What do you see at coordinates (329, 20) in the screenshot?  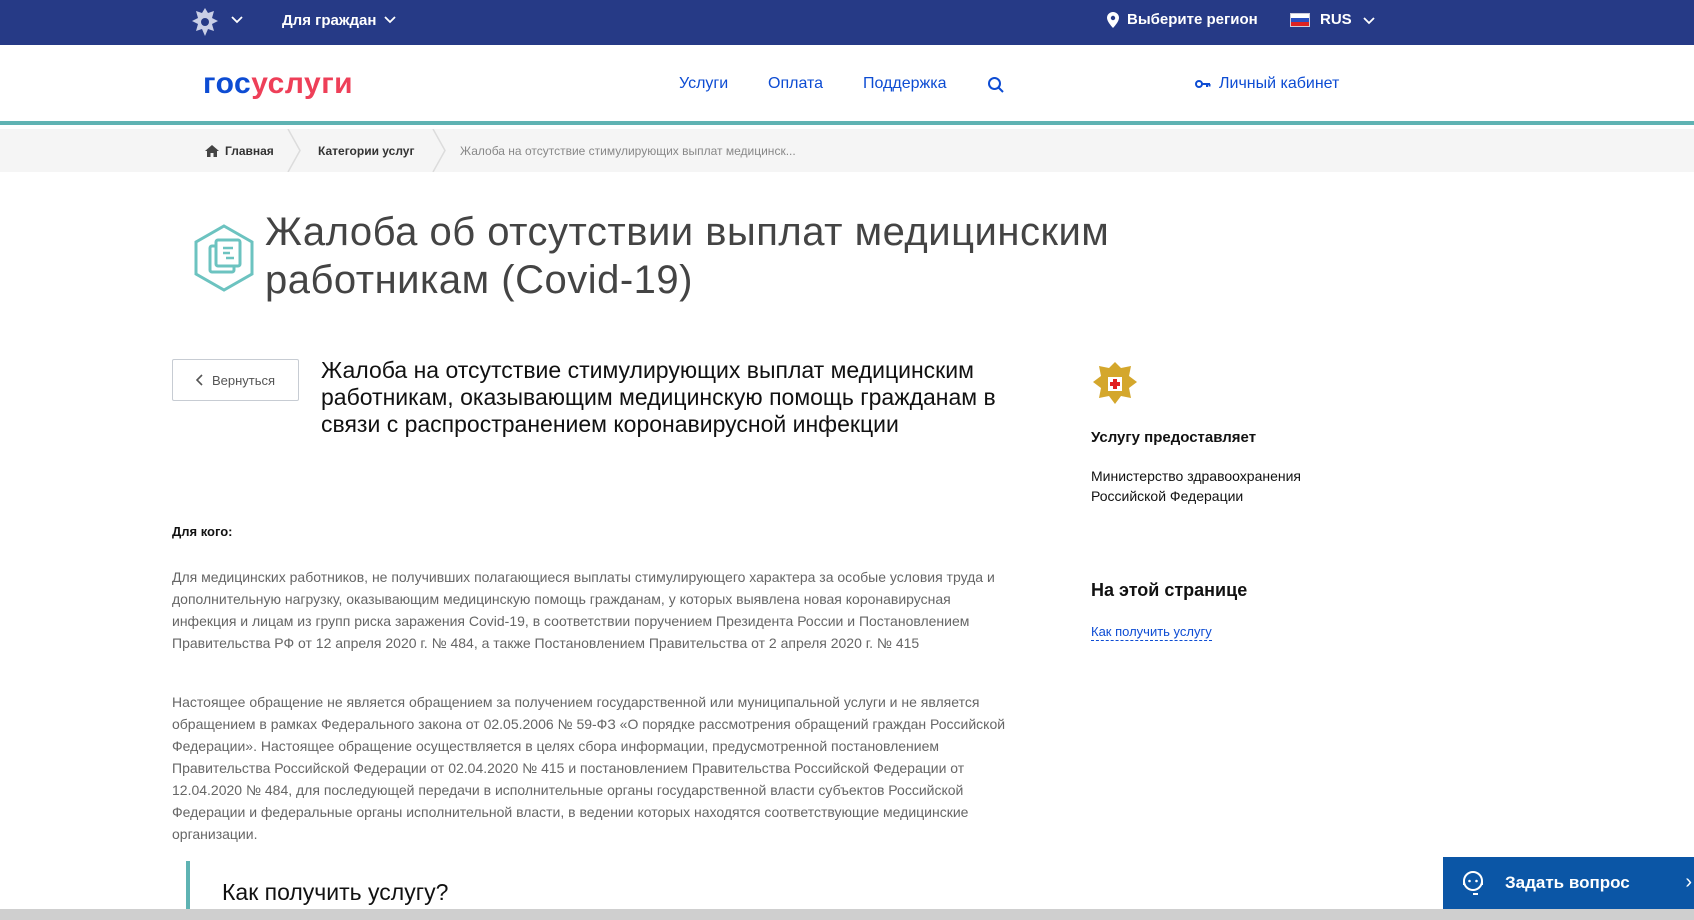 I see `citizens-menu: Для граждан` at bounding box center [329, 20].